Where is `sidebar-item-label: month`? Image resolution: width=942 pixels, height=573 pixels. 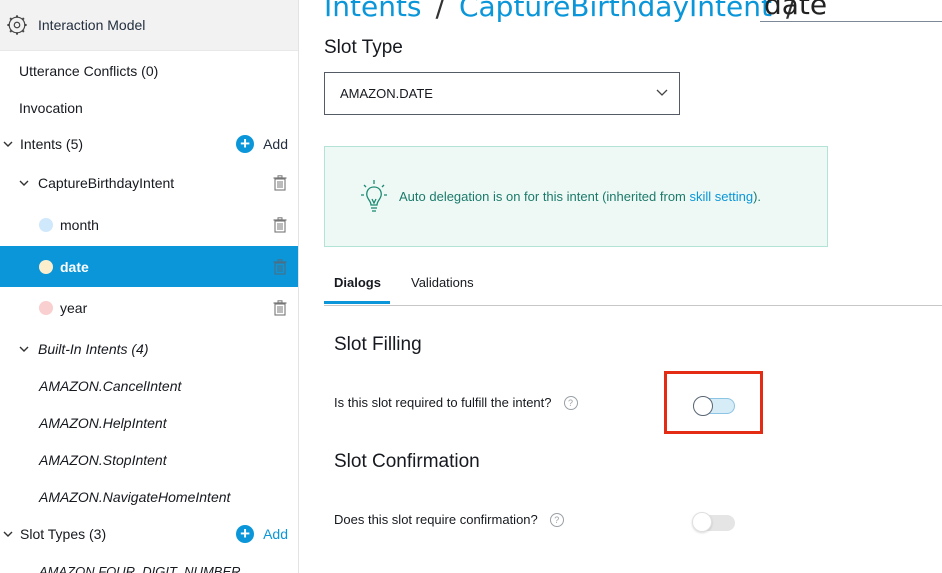 sidebar-item-label: month is located at coordinates (79, 225).